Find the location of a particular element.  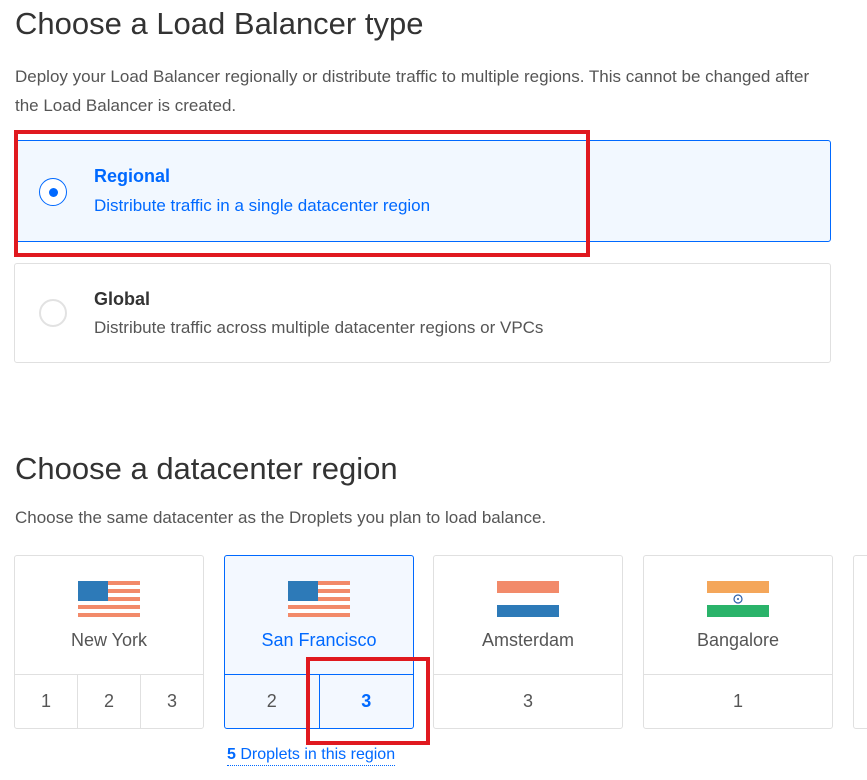

datacenter-name: Amsterdam is located at coordinates (528, 640).